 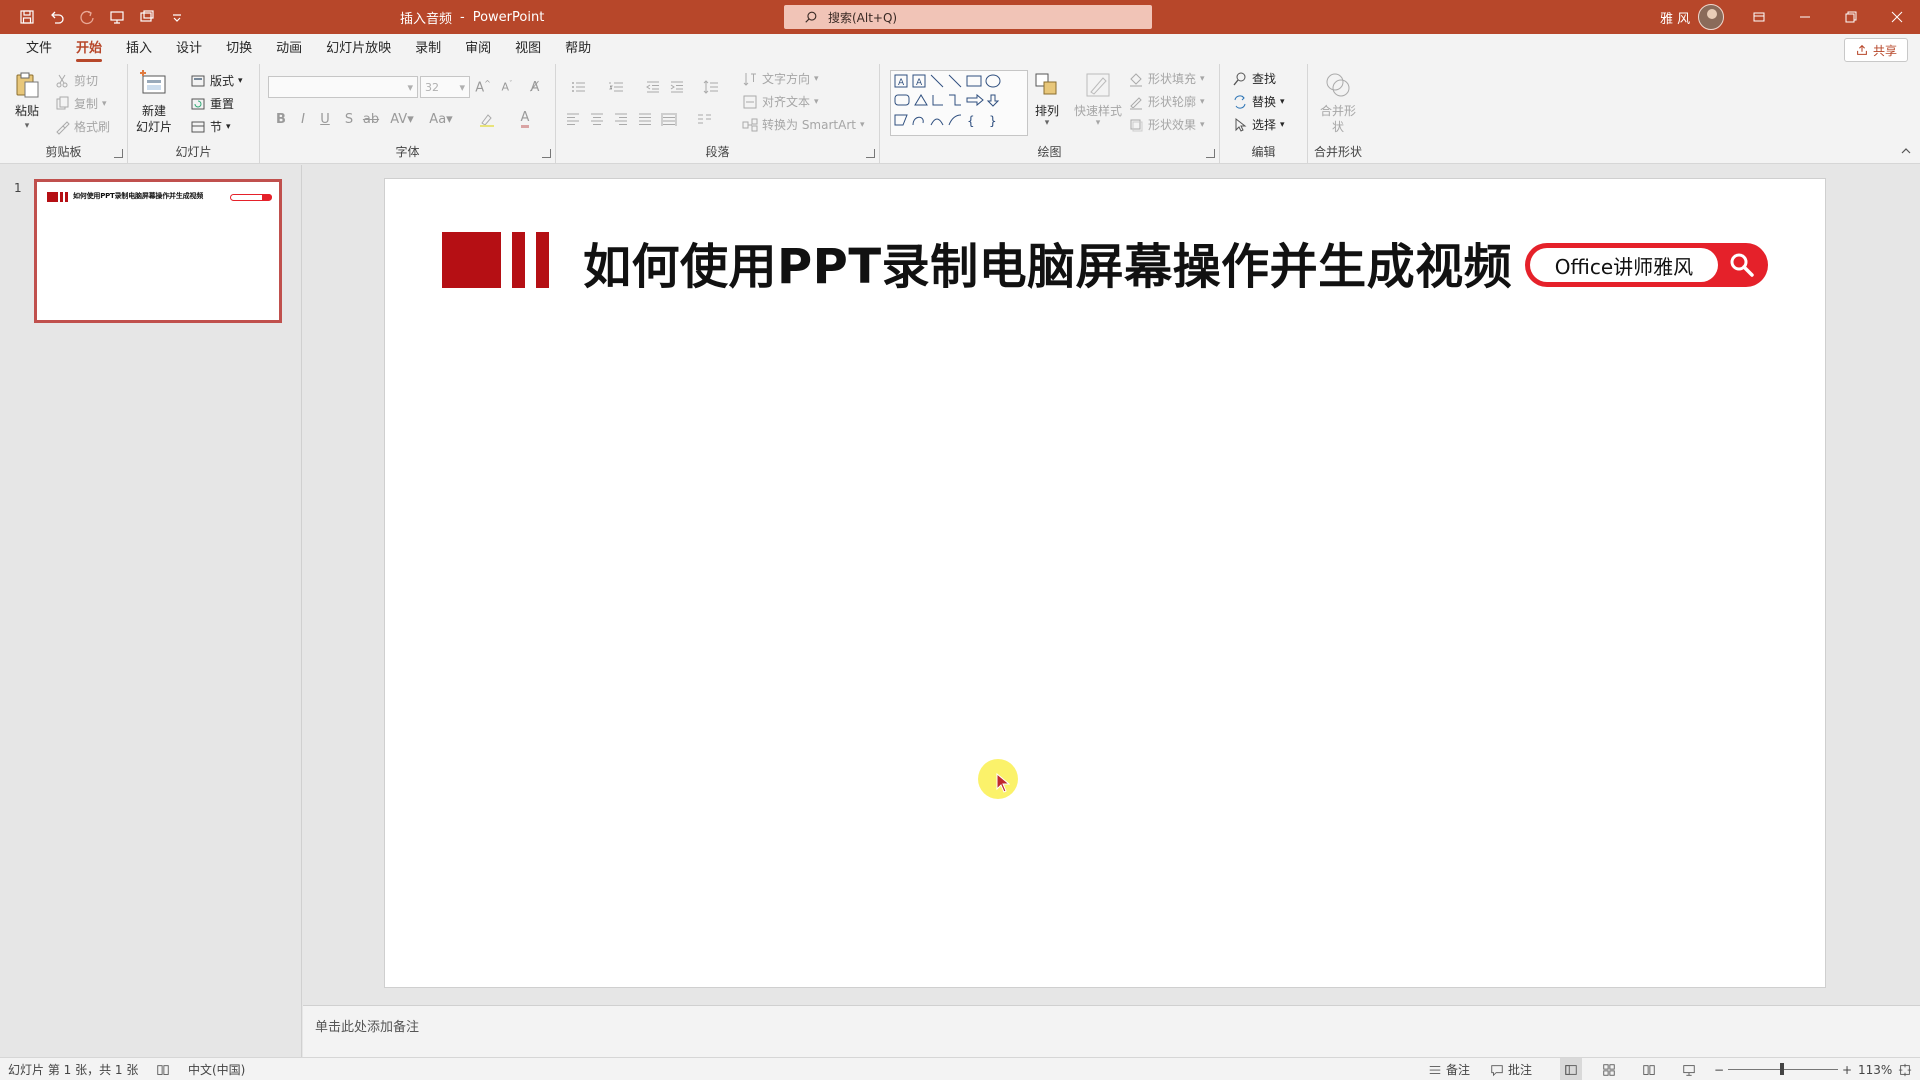 What do you see at coordinates (402, 119) in the screenshot?
I see `character-spacing-button: AV▾` at bounding box center [402, 119].